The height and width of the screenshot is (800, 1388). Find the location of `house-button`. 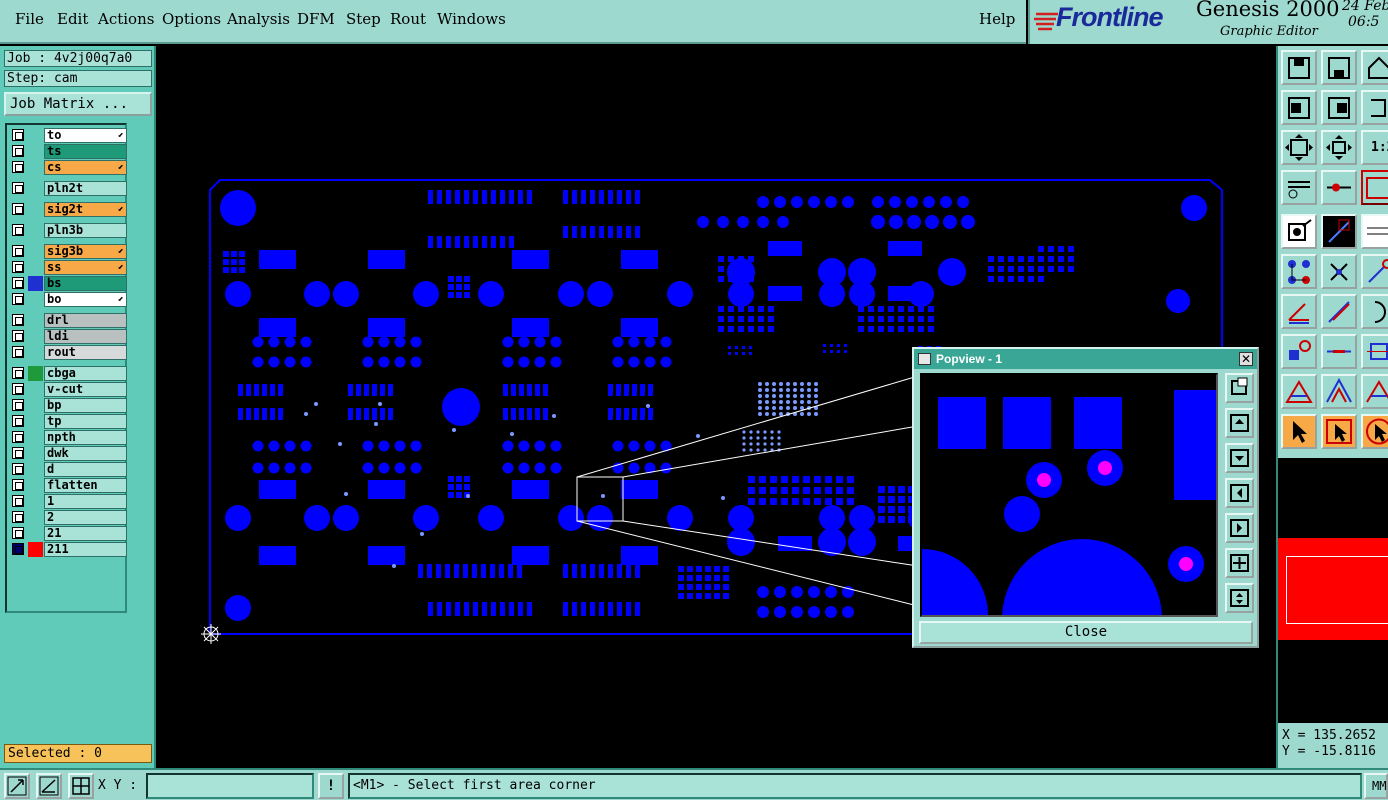

house-button is located at coordinates (1374, 67).